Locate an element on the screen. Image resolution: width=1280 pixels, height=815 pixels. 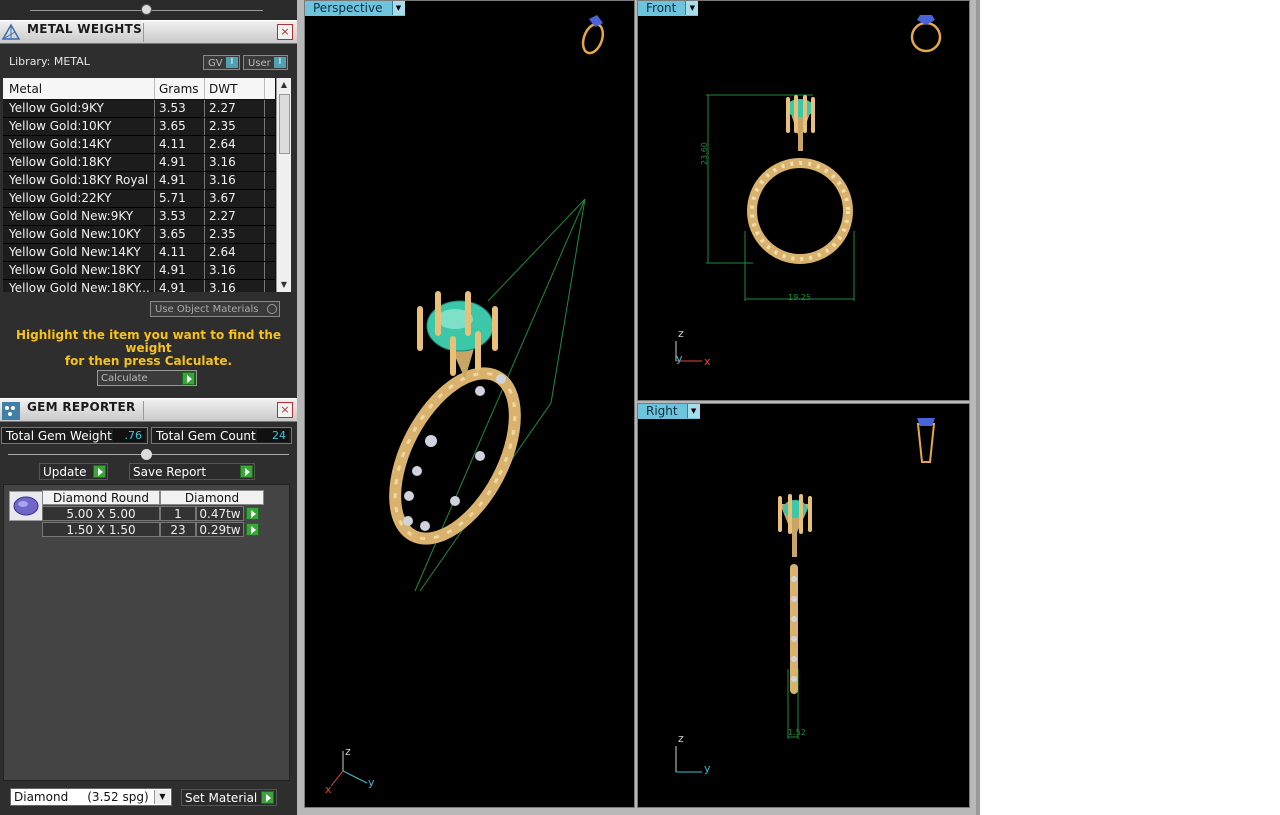
col-metal: Metal is located at coordinates (25, 89).